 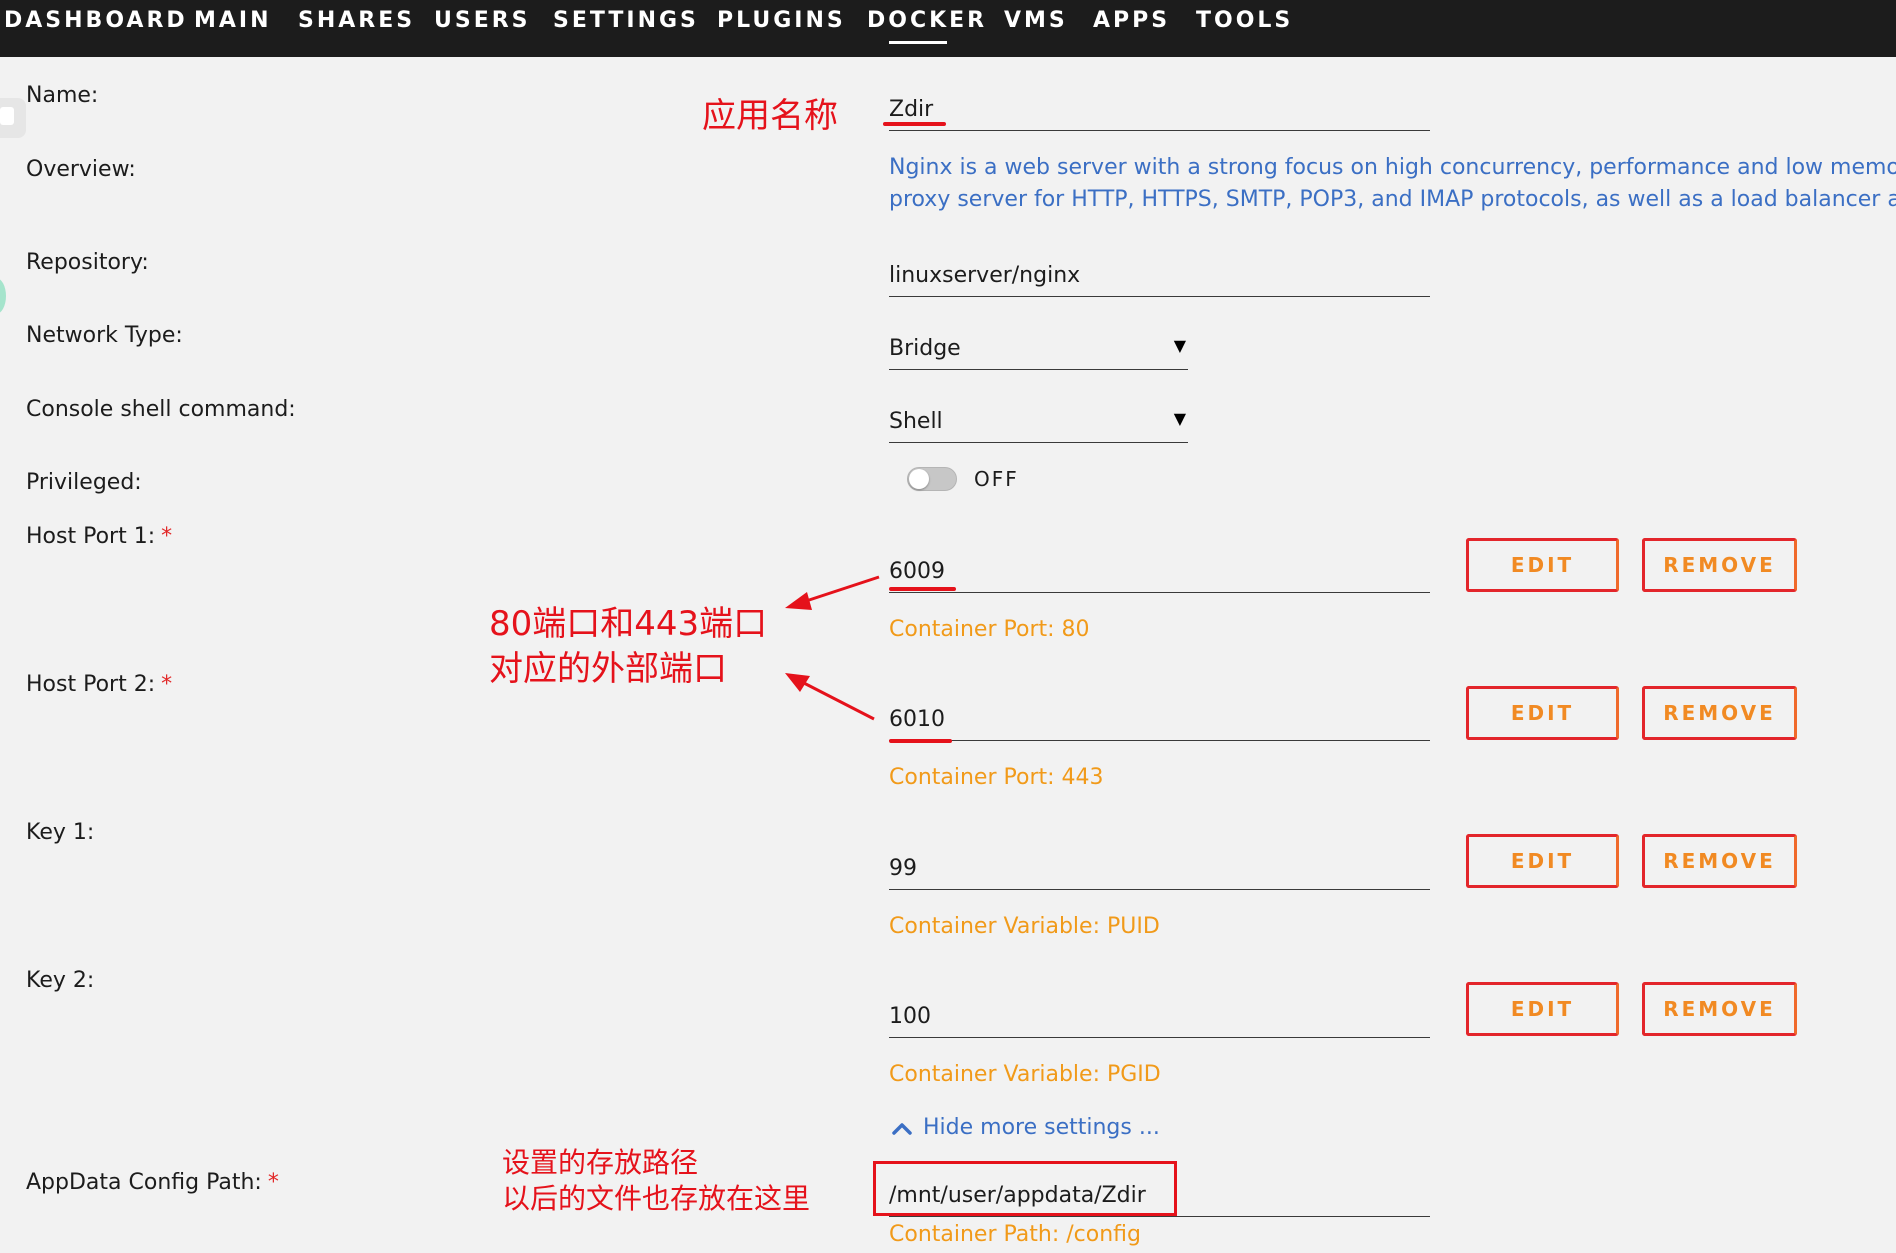 I want to click on annotation-path-line-2: 以后的文件也存放在这里, so click(x=656, y=1198).